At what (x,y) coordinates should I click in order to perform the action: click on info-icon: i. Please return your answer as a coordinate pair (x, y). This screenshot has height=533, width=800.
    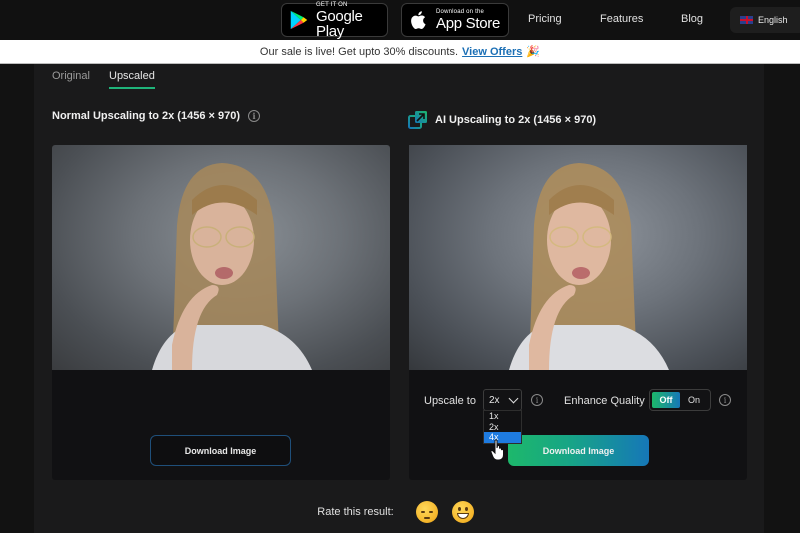
    Looking at the image, I should click on (254, 116).